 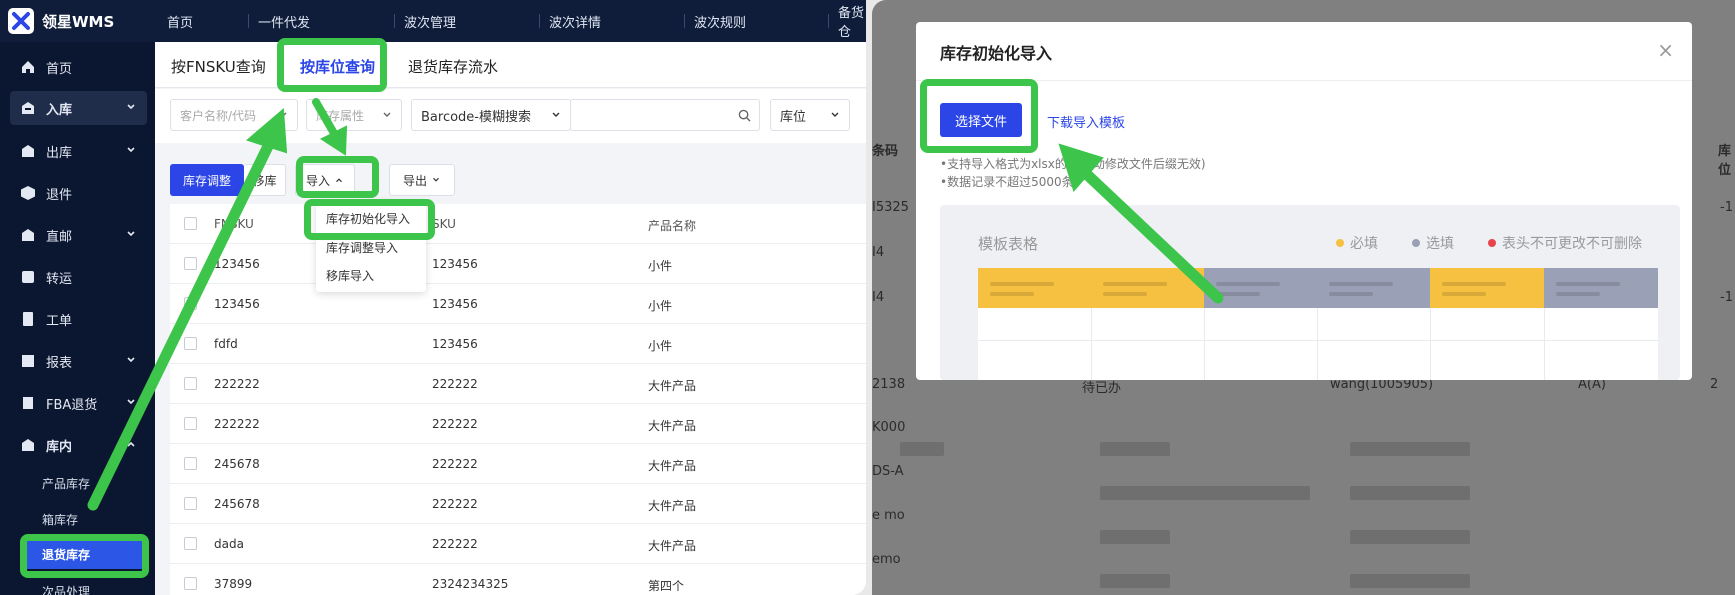 I want to click on cell-fnsku: 222222, so click(x=237, y=384).